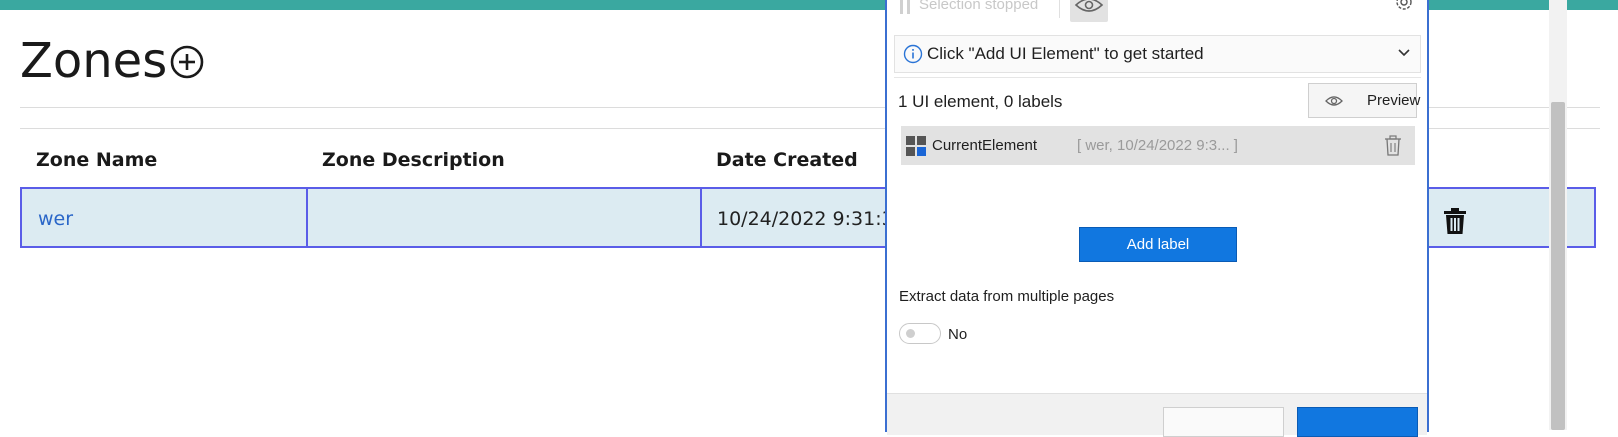 This screenshot has height=437, width=1618. I want to click on banner-divider, so click(1157, 77).